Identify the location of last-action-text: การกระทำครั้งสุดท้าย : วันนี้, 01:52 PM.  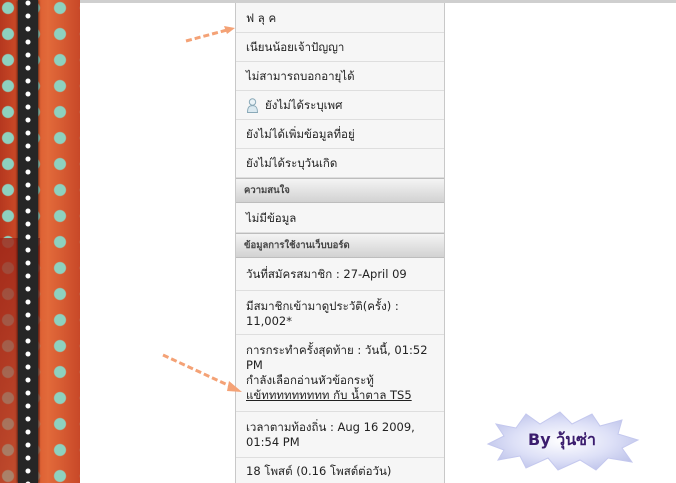
(337, 357).